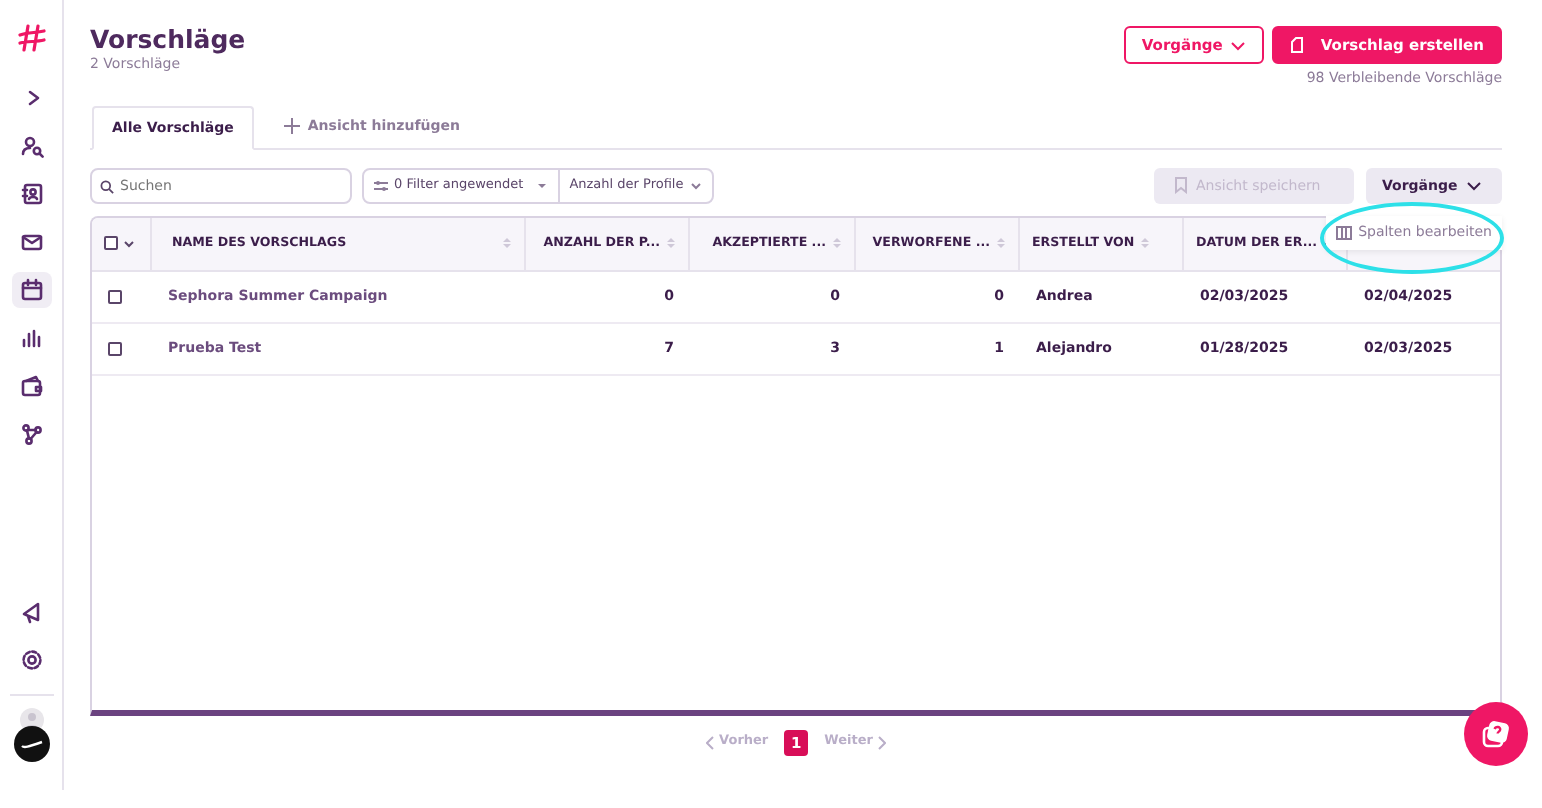 Image resolution: width=1542 pixels, height=808 pixels. I want to click on chevron-left-icon, so click(709, 742).